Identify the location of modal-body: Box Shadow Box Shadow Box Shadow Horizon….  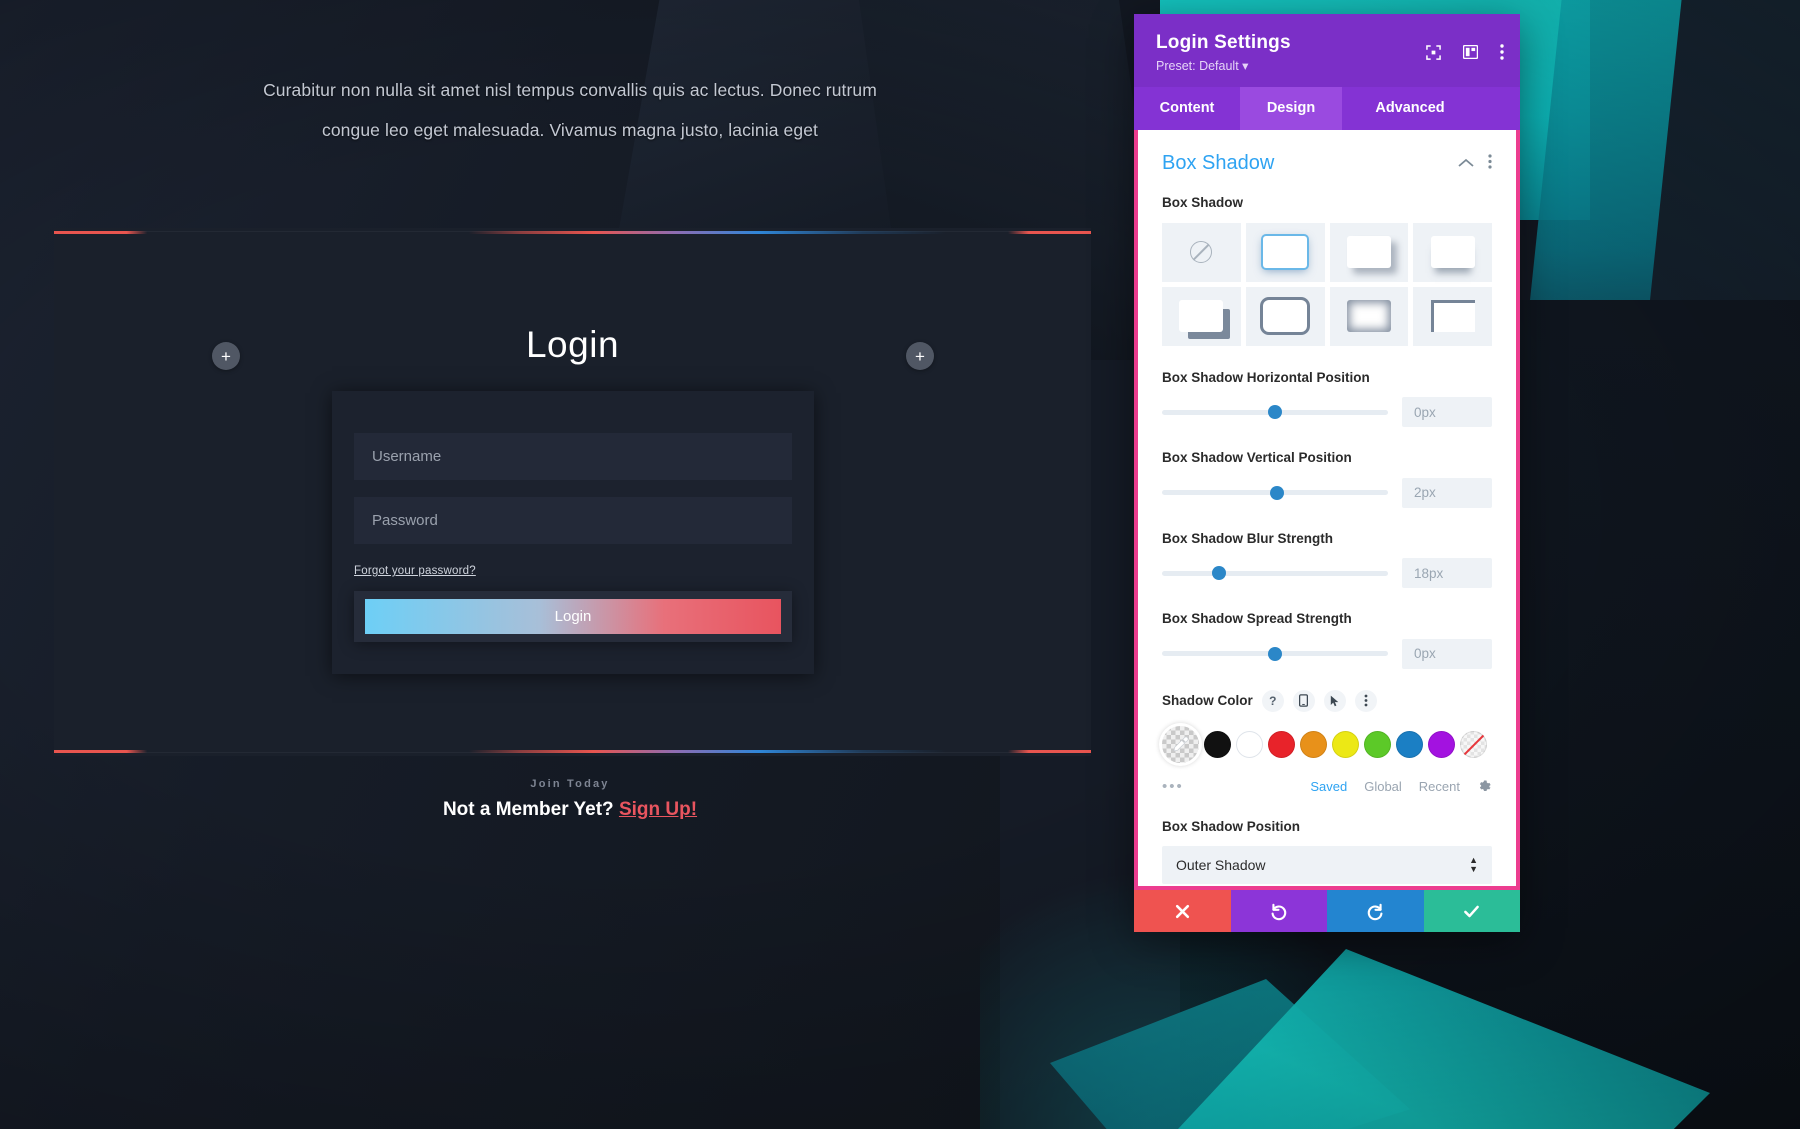
(1327, 510).